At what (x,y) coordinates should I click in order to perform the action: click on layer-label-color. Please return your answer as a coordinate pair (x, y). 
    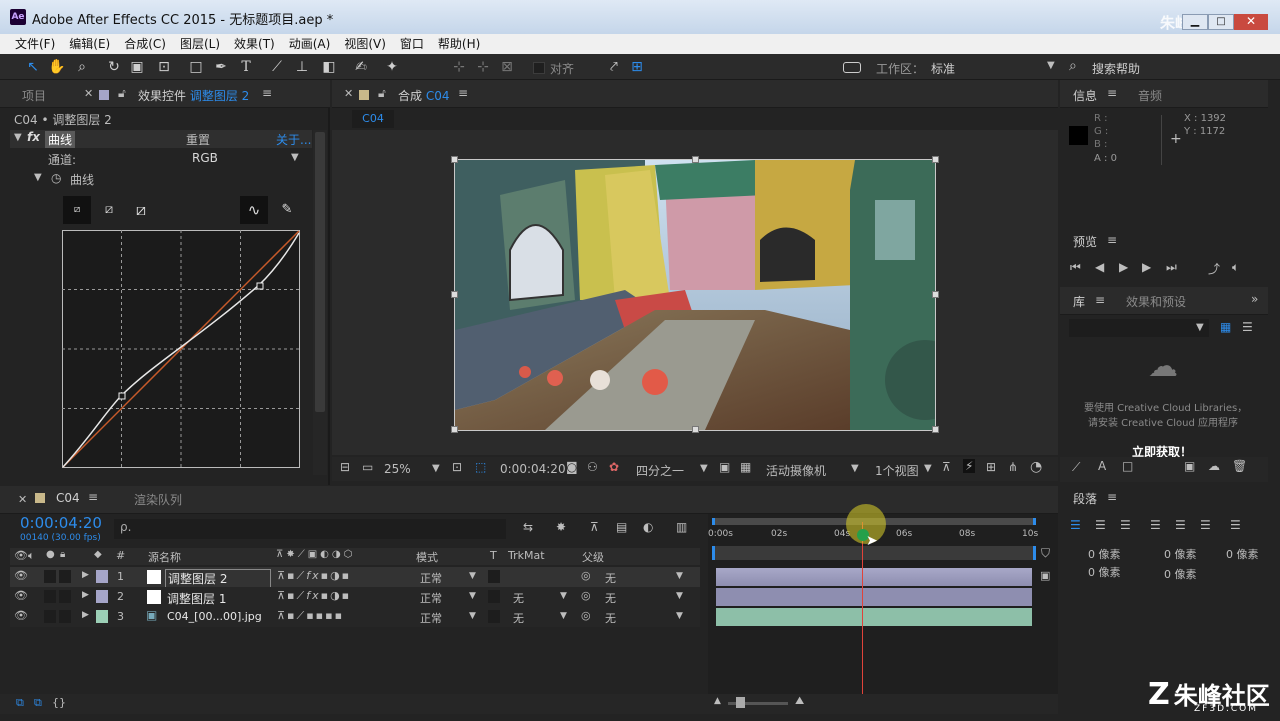
    Looking at the image, I should click on (102, 576).